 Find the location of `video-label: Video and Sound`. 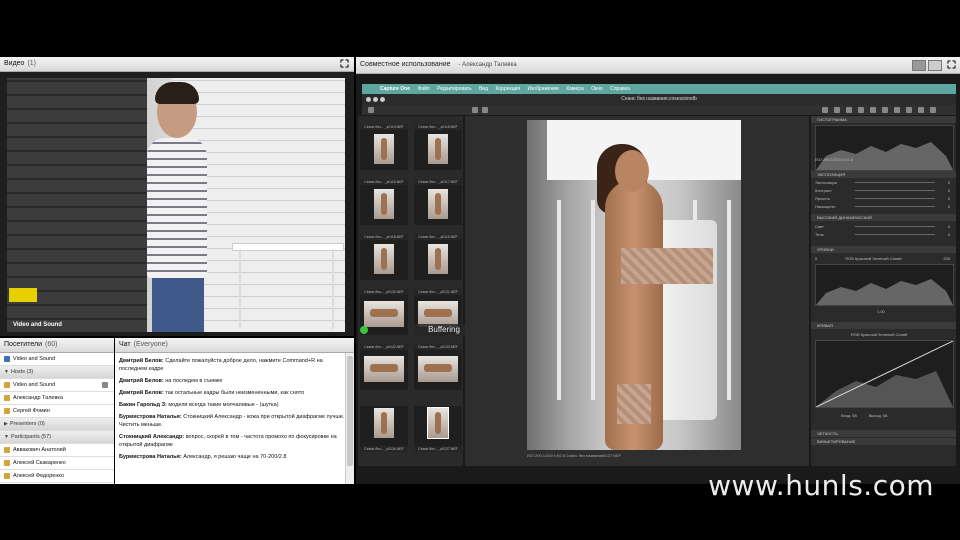

video-label: Video and Sound is located at coordinates (37, 325).